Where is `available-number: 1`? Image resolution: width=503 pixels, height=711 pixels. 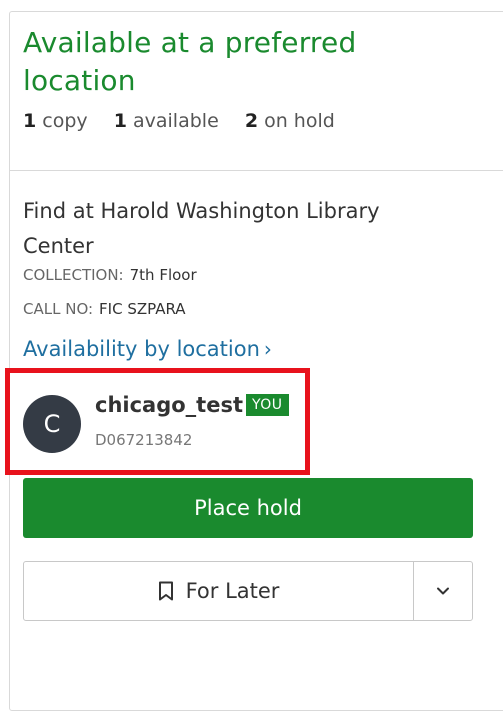 available-number: 1 is located at coordinates (120, 121).